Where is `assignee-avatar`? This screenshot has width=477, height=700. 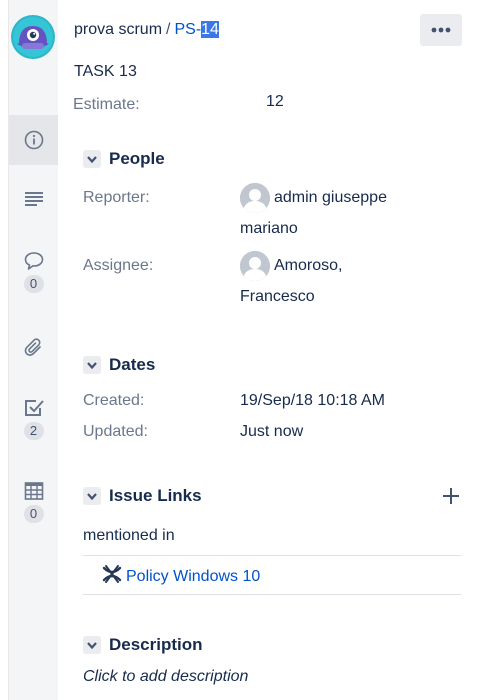 assignee-avatar is located at coordinates (255, 266).